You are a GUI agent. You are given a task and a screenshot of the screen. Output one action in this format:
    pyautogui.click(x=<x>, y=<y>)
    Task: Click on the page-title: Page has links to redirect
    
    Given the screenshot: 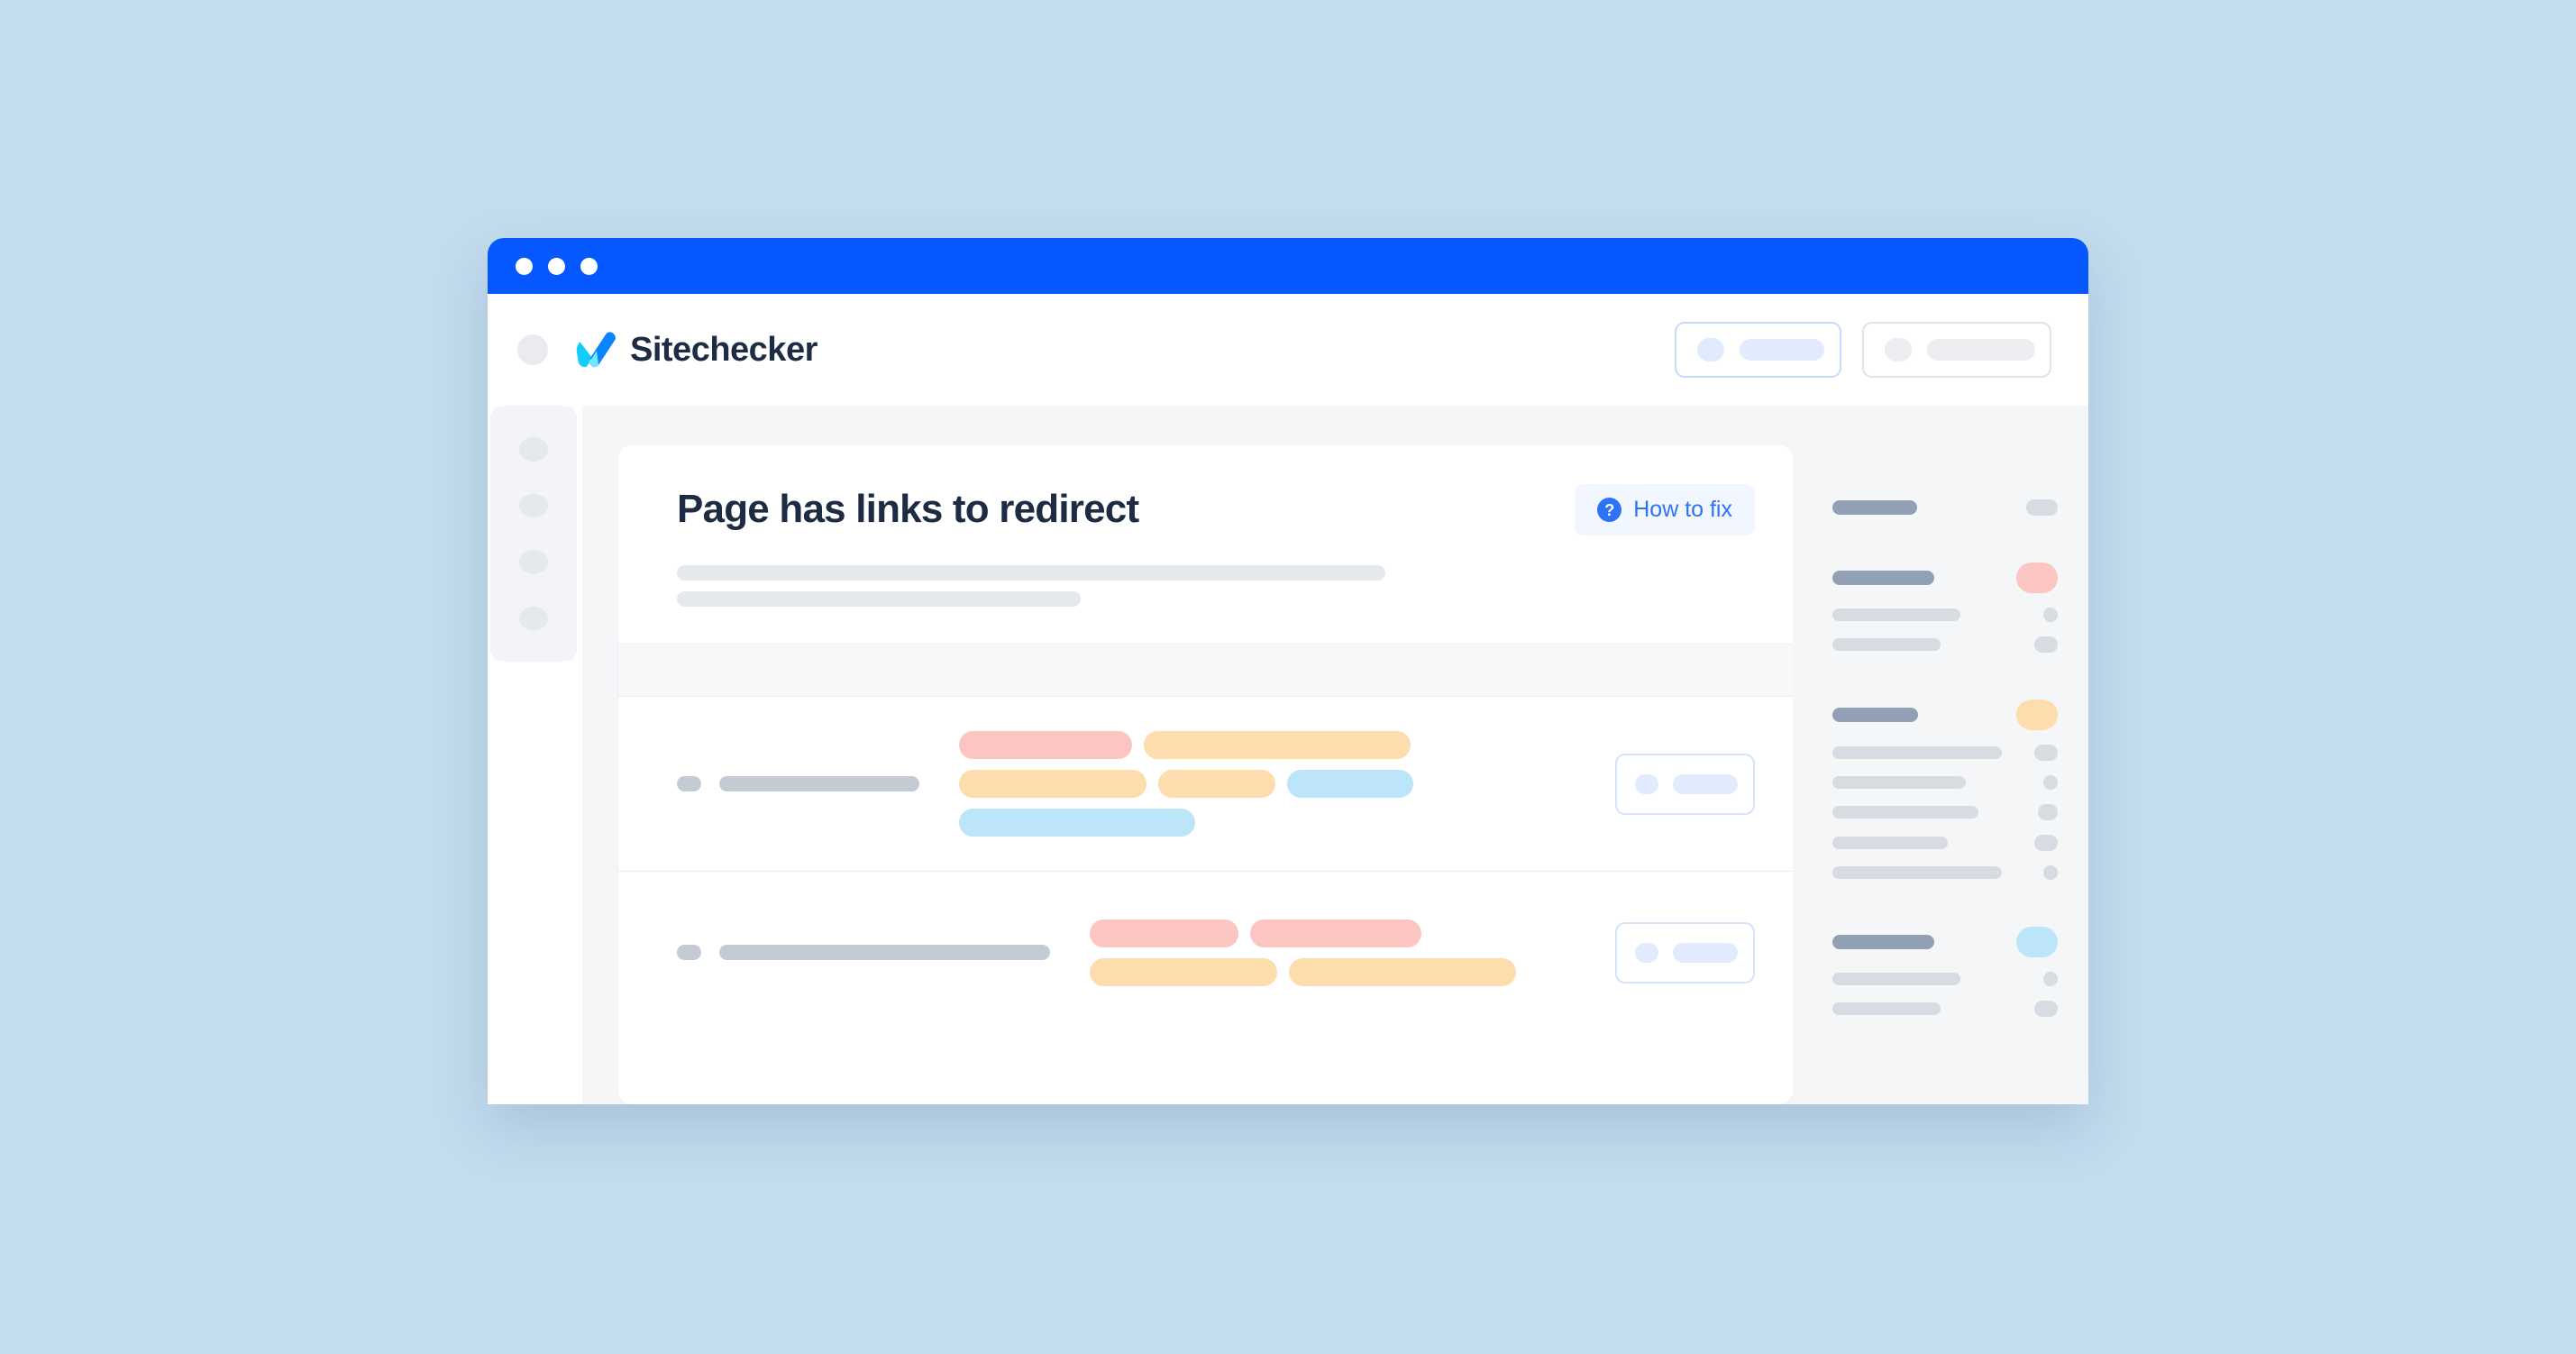 What is the action you would take?
    pyautogui.click(x=908, y=510)
    